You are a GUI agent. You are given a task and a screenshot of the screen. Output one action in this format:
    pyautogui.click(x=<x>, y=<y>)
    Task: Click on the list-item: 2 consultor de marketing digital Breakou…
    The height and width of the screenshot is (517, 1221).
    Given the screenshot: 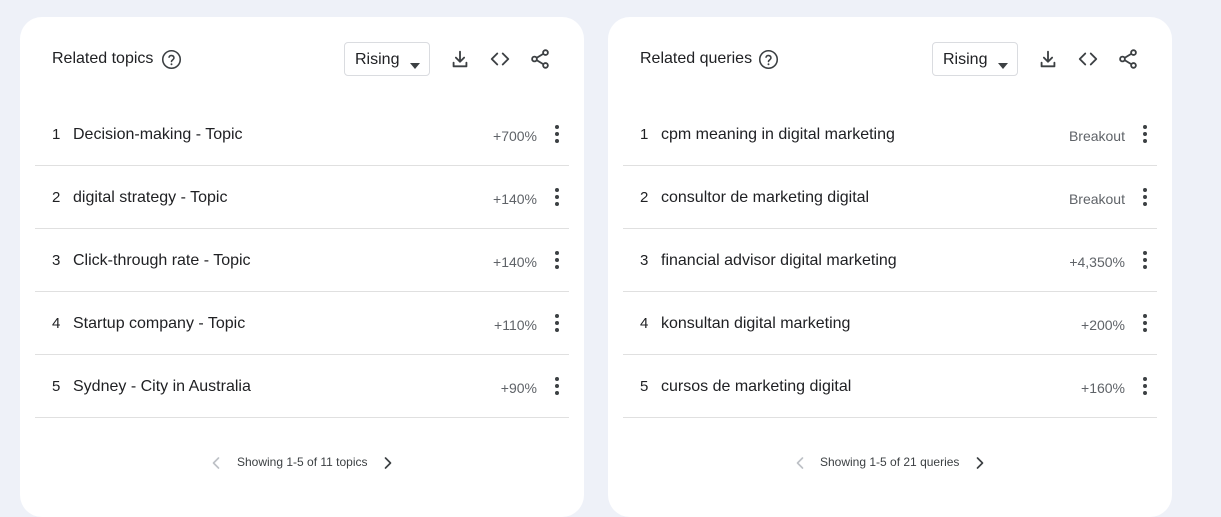 What is the action you would take?
    pyautogui.click(x=890, y=197)
    